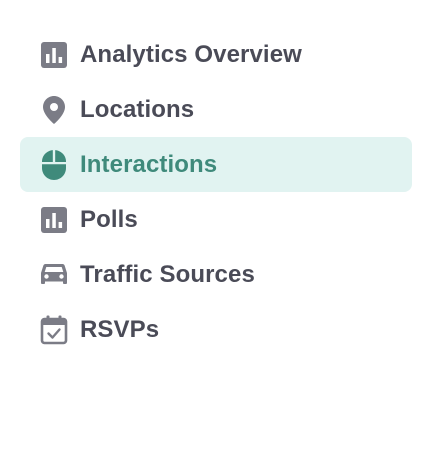 The height and width of the screenshot is (454, 442). What do you see at coordinates (137, 109) in the screenshot?
I see `nav-item-label: Locations` at bounding box center [137, 109].